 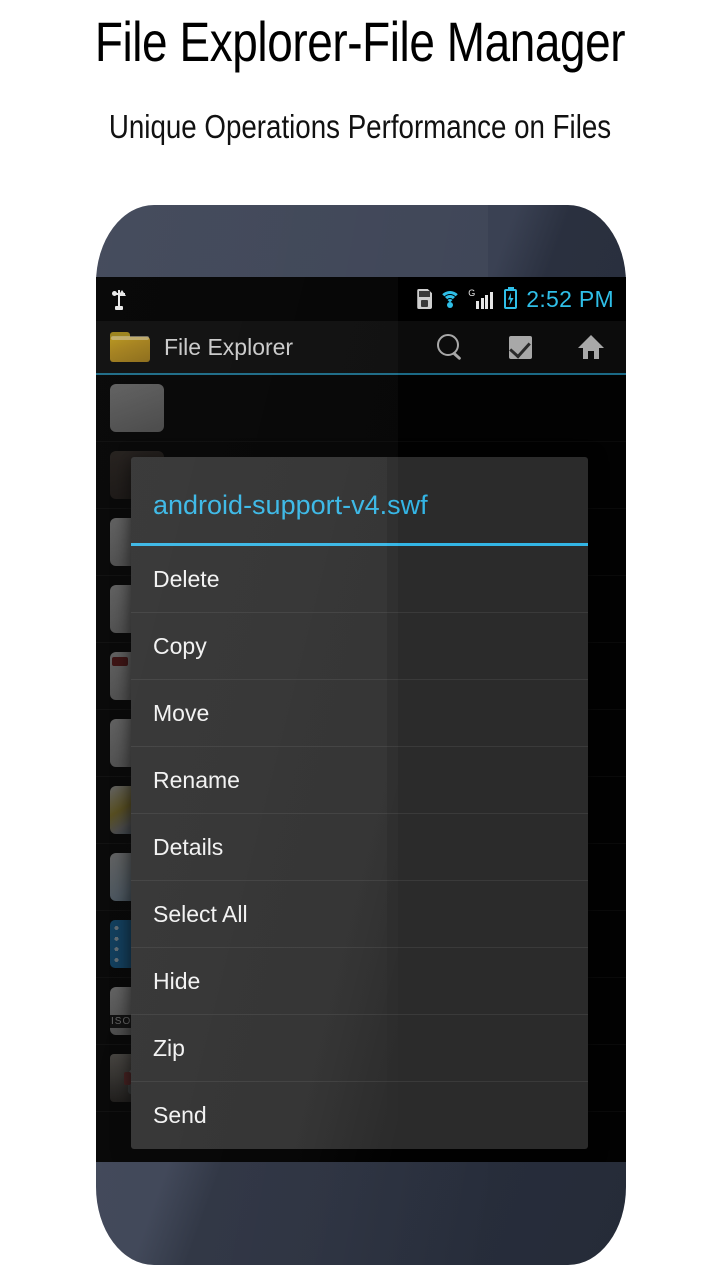 What do you see at coordinates (359, 646) in the screenshot?
I see `menu-item-copy: Copy` at bounding box center [359, 646].